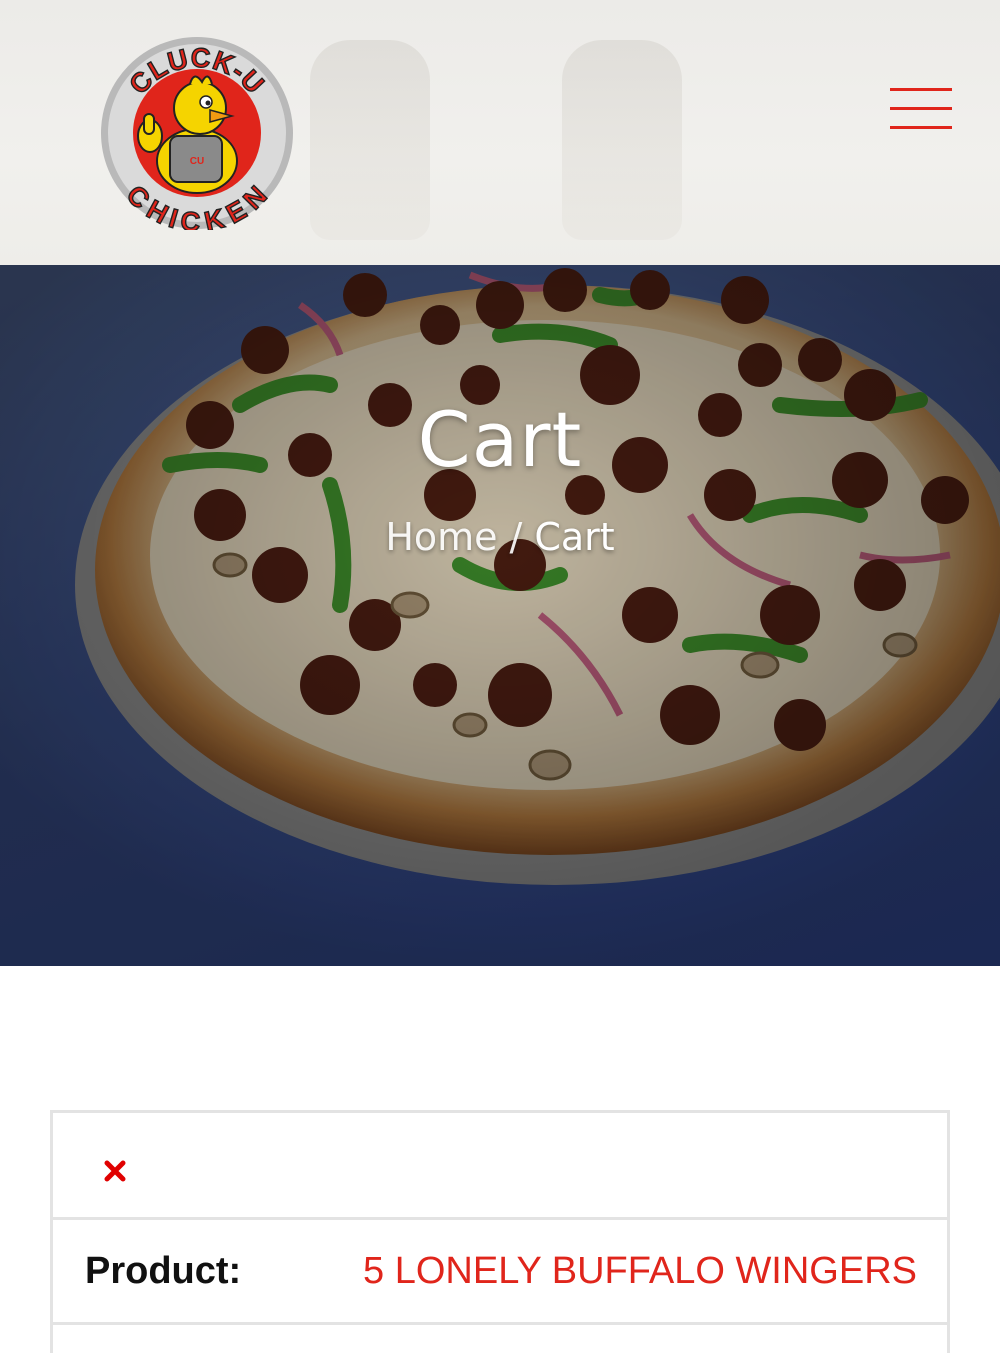 This screenshot has width=1000, height=1353. Describe the element at coordinates (640, 1271) in the screenshot. I see `product-name-link: 5 LONELY BUFFALO WINGERS` at that location.